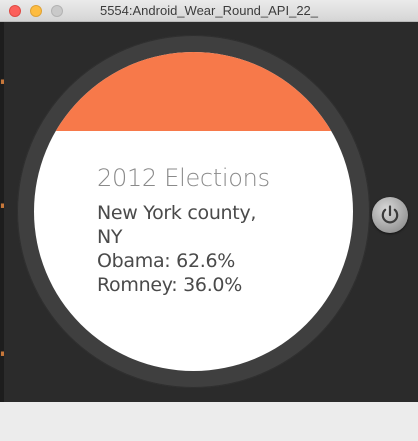 The width and height of the screenshot is (418, 441). What do you see at coordinates (183, 178) in the screenshot?
I see `card-title: 2012 Elections` at bounding box center [183, 178].